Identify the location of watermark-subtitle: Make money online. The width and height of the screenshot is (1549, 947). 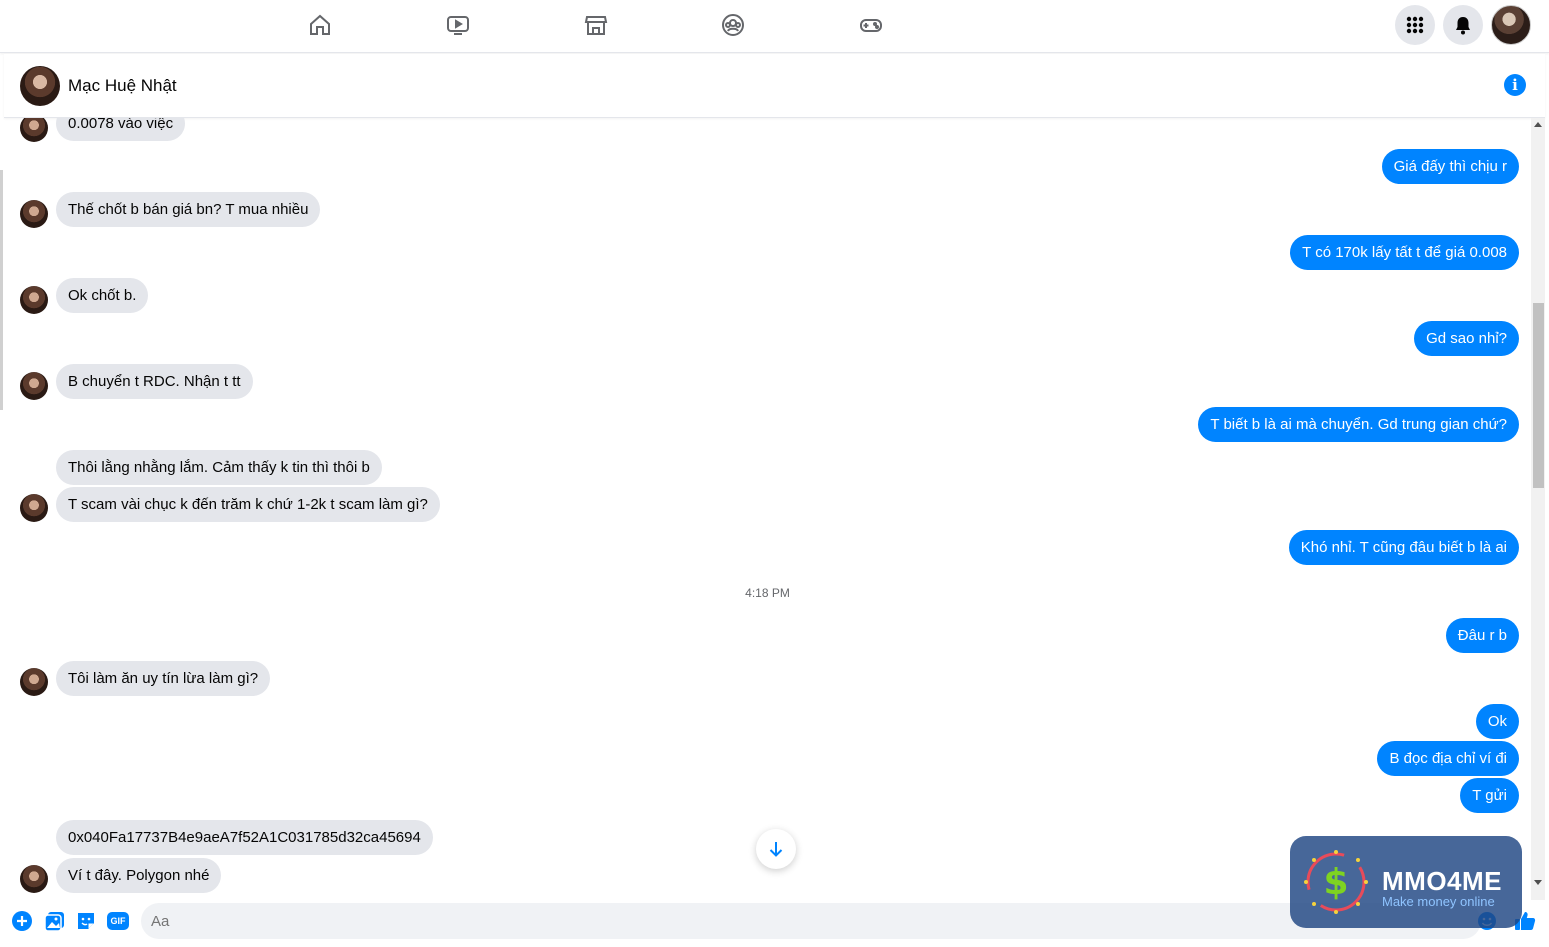
(1438, 901).